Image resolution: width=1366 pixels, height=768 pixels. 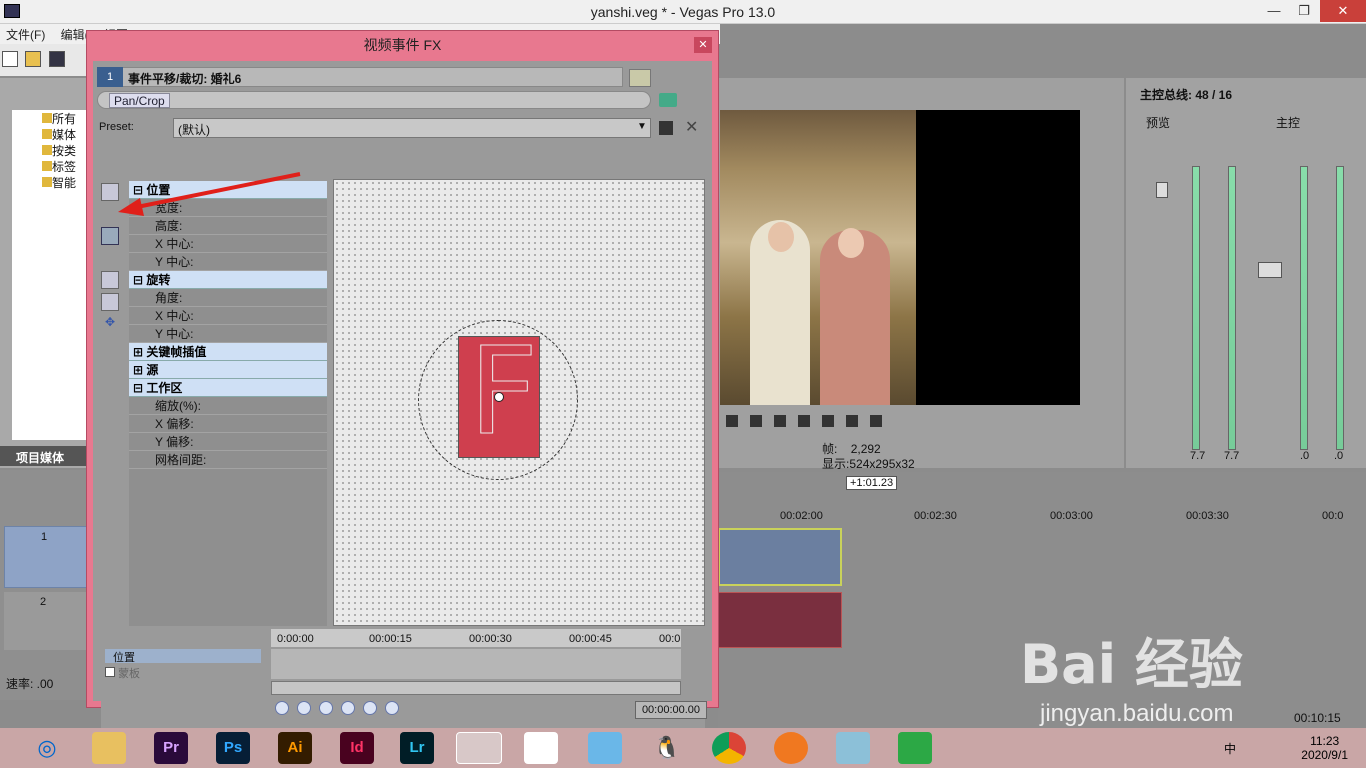 I want to click on group-keyframe-interp: ⊞ 关键帧插值, so click(x=228, y=352).